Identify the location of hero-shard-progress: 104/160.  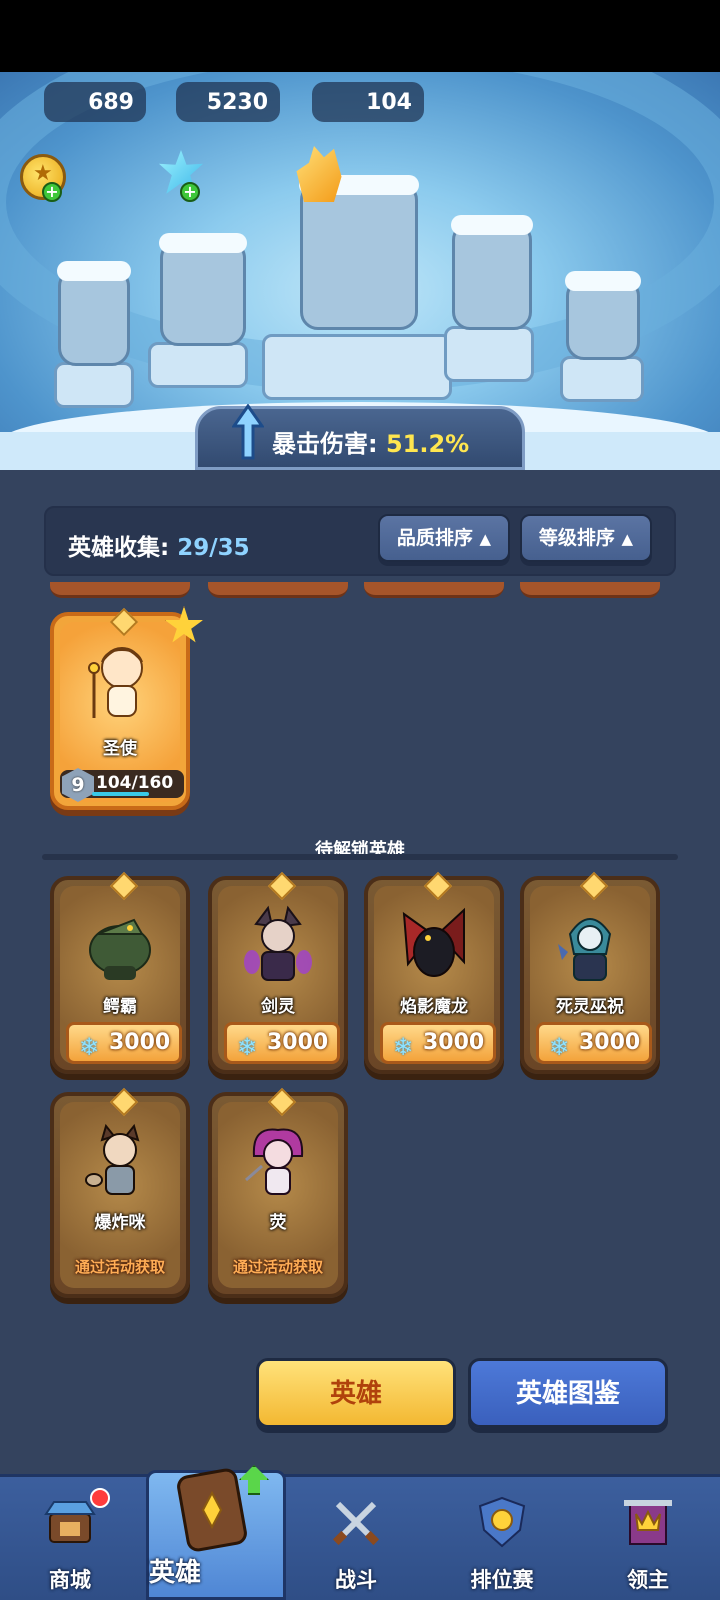
(135, 783).